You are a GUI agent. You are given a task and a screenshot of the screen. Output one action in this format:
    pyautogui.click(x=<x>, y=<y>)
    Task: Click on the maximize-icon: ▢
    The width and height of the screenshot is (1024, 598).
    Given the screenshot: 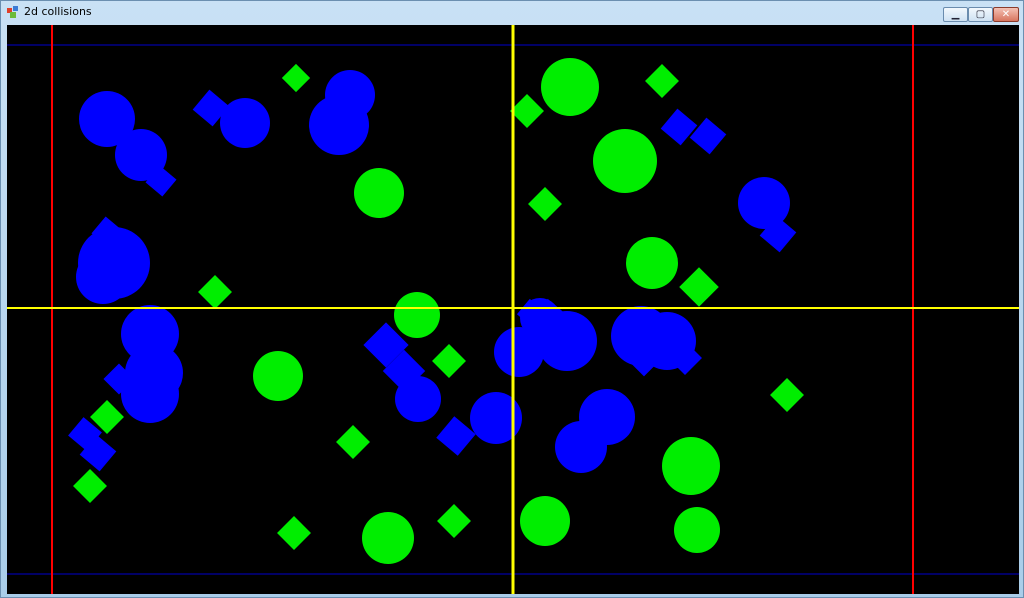 What is the action you would take?
    pyautogui.click(x=980, y=14)
    